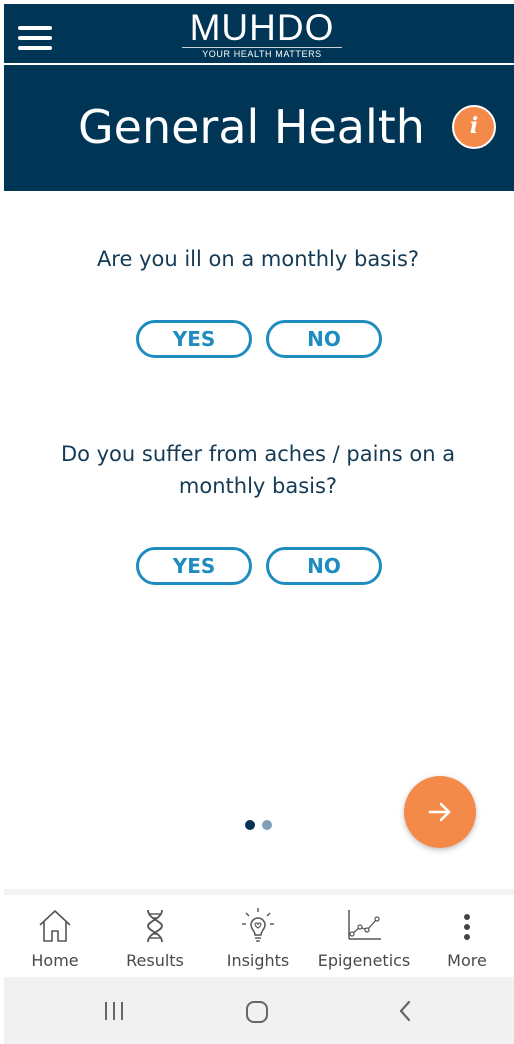  What do you see at coordinates (194, 339) in the screenshot?
I see `question-1-yes-button: YES` at bounding box center [194, 339].